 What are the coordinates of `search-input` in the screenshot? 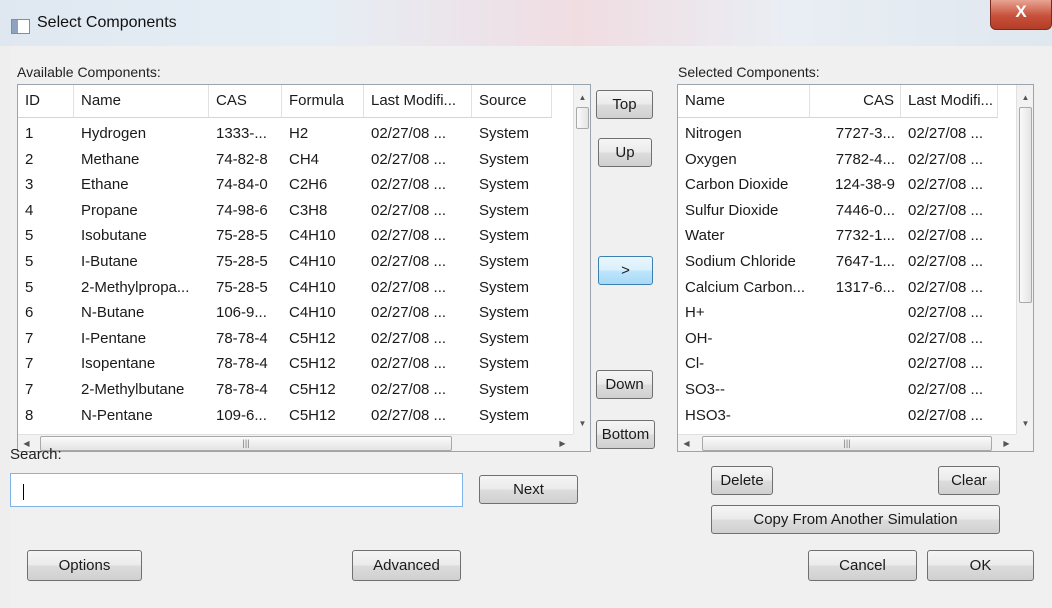 It's located at (236, 490).